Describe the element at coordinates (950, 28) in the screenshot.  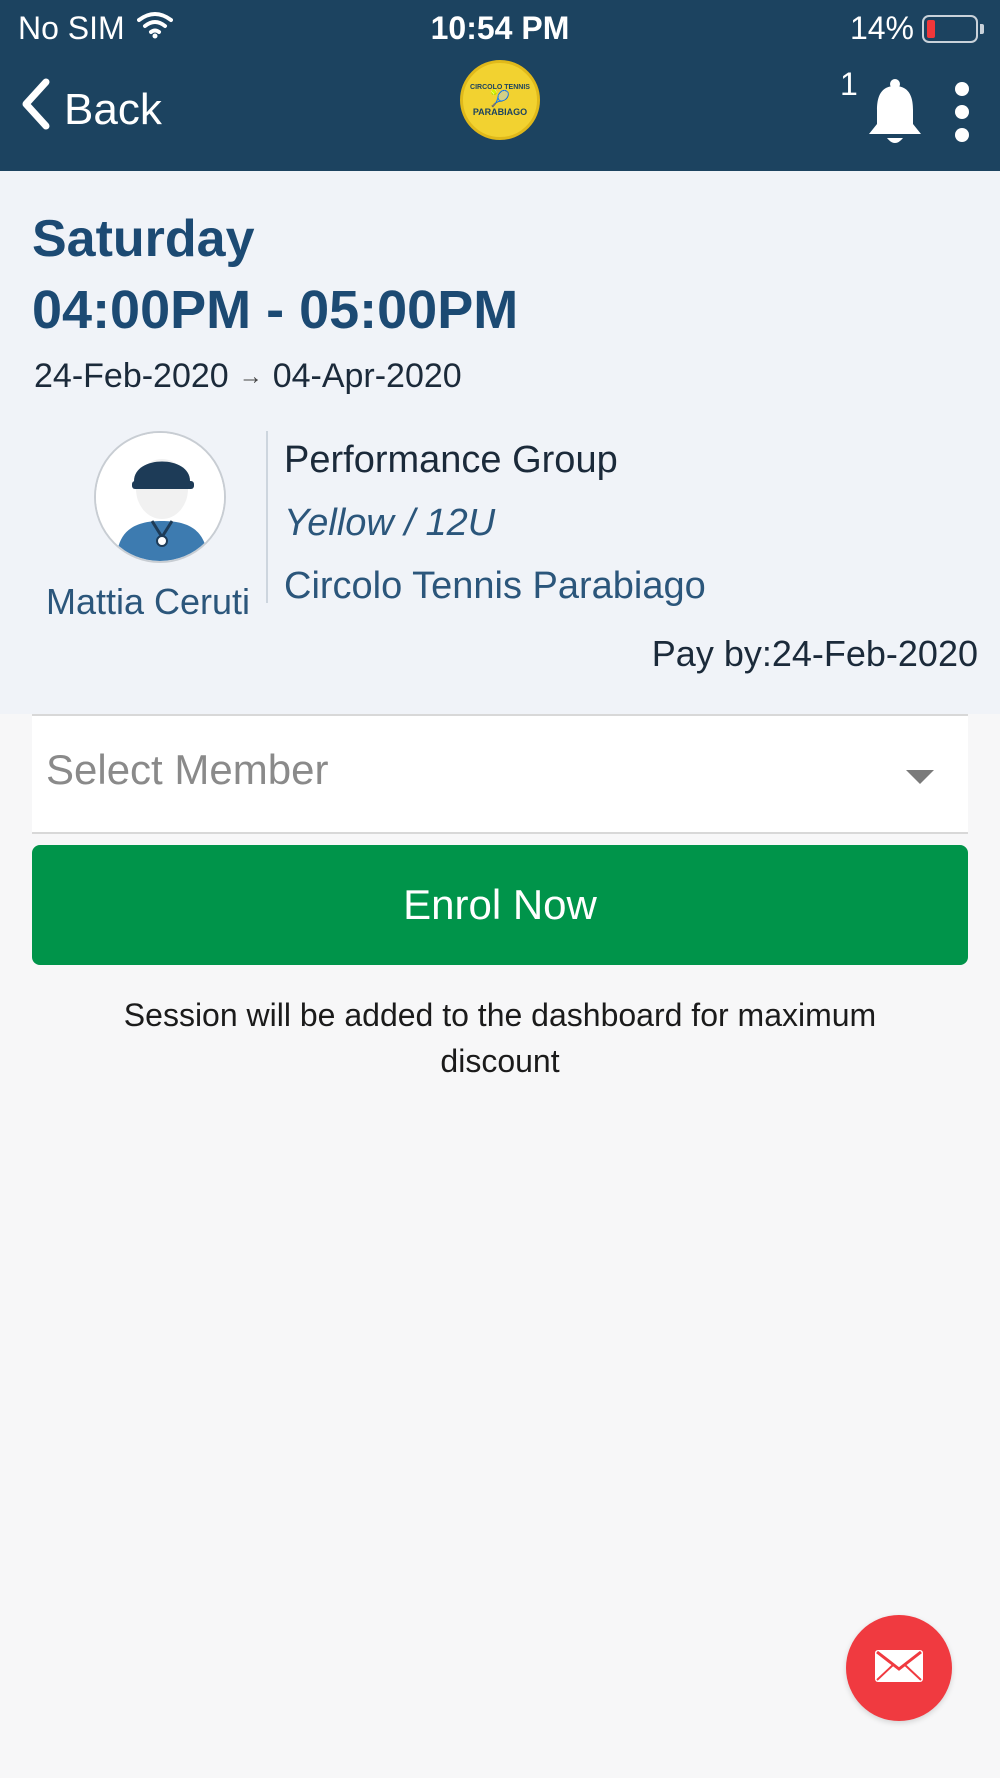
I see `battery-icon` at that location.